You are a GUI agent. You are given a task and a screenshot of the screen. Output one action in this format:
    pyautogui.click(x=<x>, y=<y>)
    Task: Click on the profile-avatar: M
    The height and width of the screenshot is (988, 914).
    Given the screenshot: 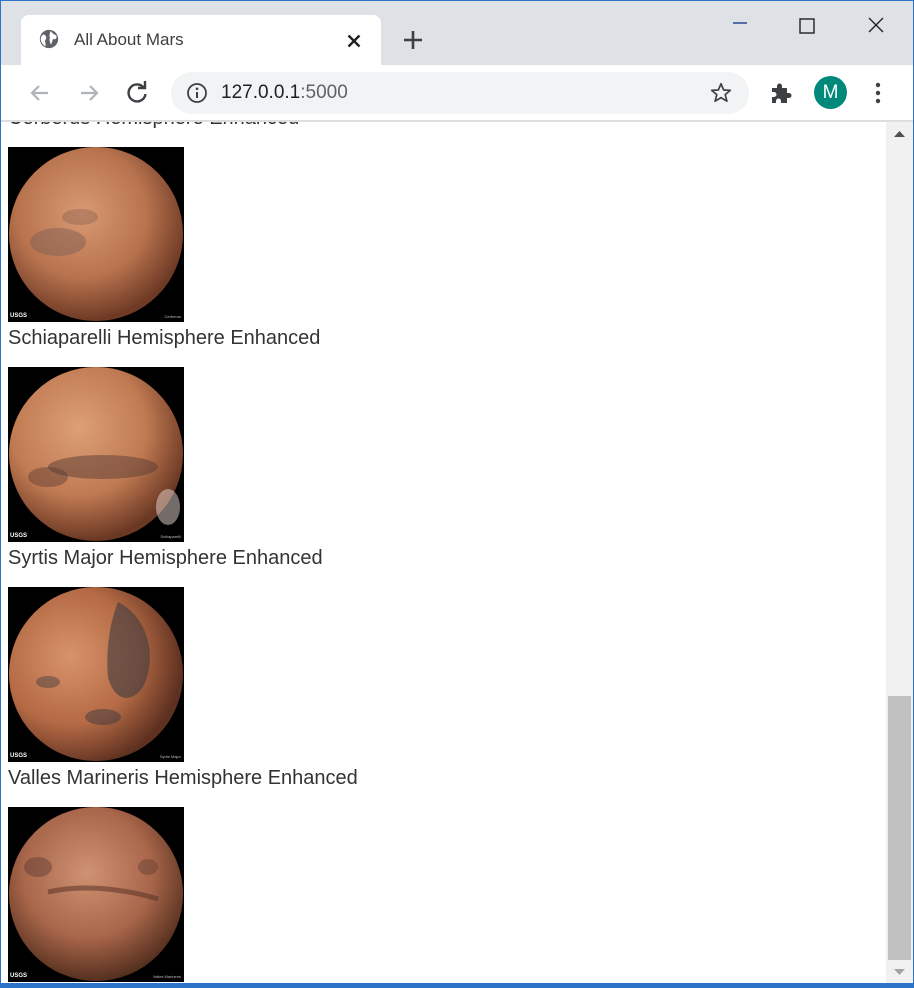 What is the action you would take?
    pyautogui.click(x=830, y=92)
    